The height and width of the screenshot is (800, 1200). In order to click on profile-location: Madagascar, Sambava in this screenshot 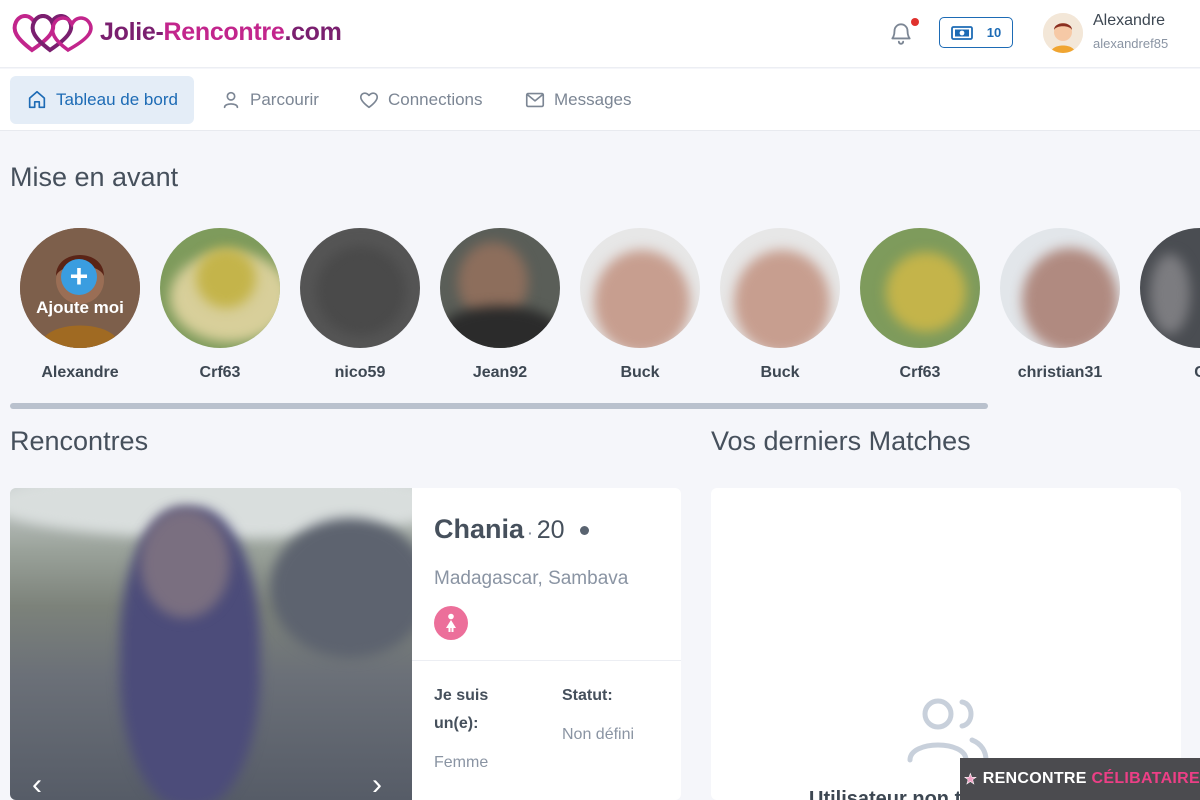, I will do `click(531, 578)`.